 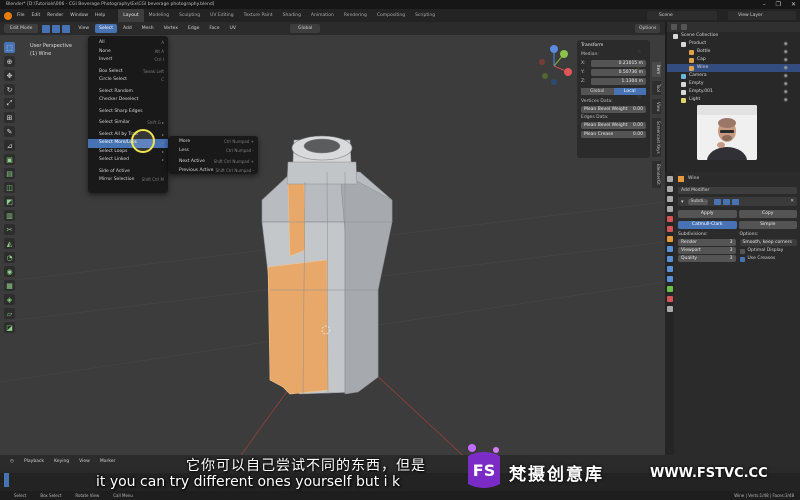 I want to click on vertex-select-icon, so click(x=46, y=28).